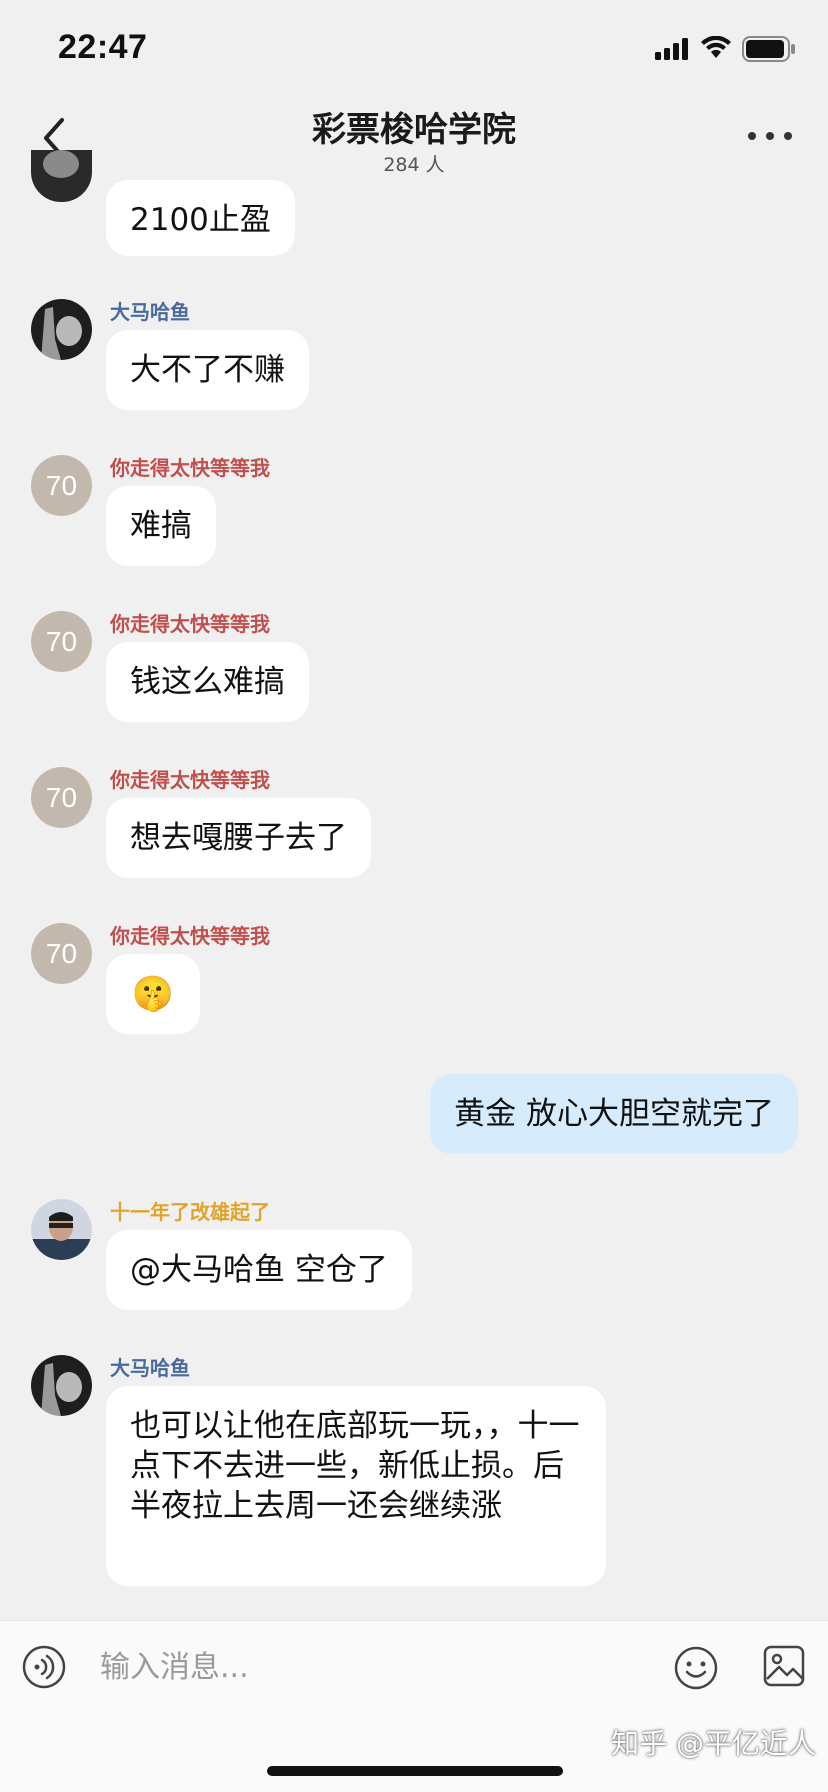 The width and height of the screenshot is (828, 1792). I want to click on my-message-bubble: 黄金 放心大胆空就完了, so click(614, 1114).